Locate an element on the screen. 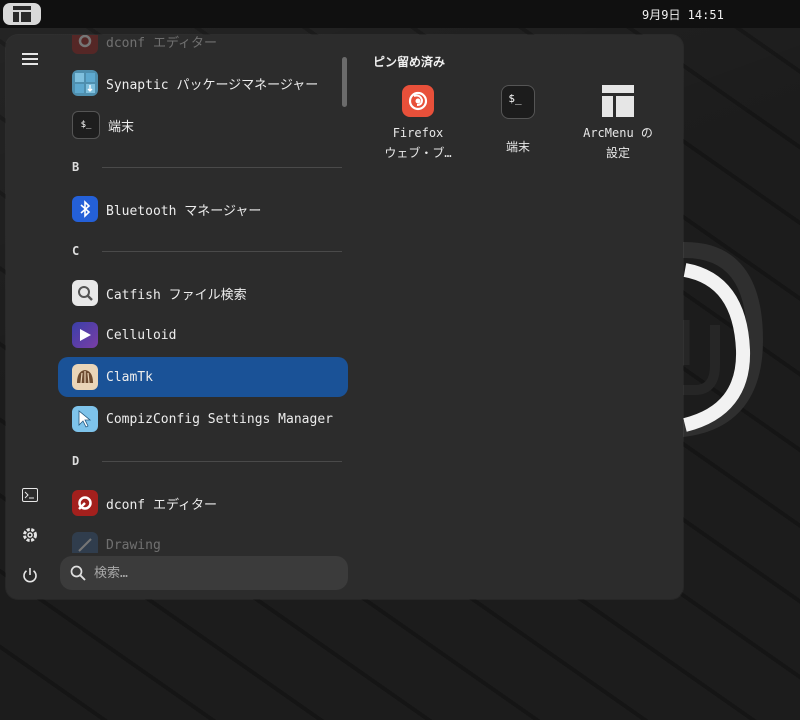  settings-gear-icon is located at coordinates (30, 535).